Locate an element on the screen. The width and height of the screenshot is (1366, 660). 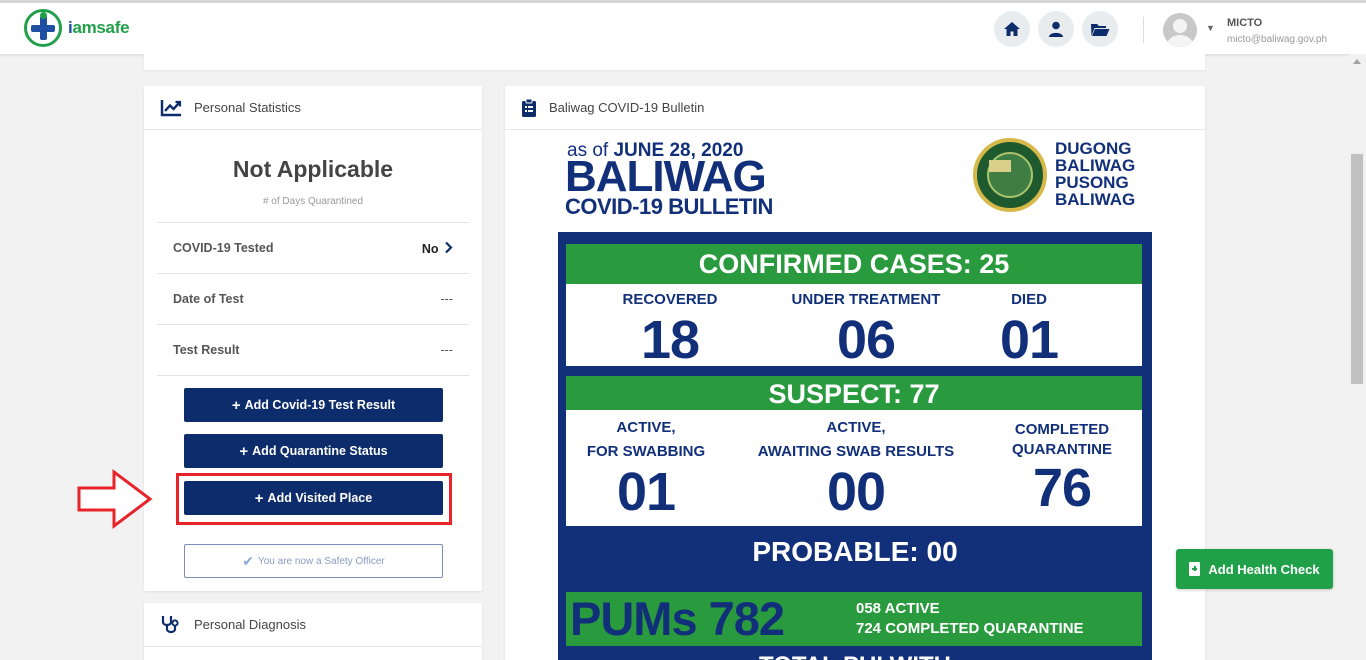
completed-quarantine-stat: COMPLETED QUARANTINE 76 is located at coordinates (1062, 469).